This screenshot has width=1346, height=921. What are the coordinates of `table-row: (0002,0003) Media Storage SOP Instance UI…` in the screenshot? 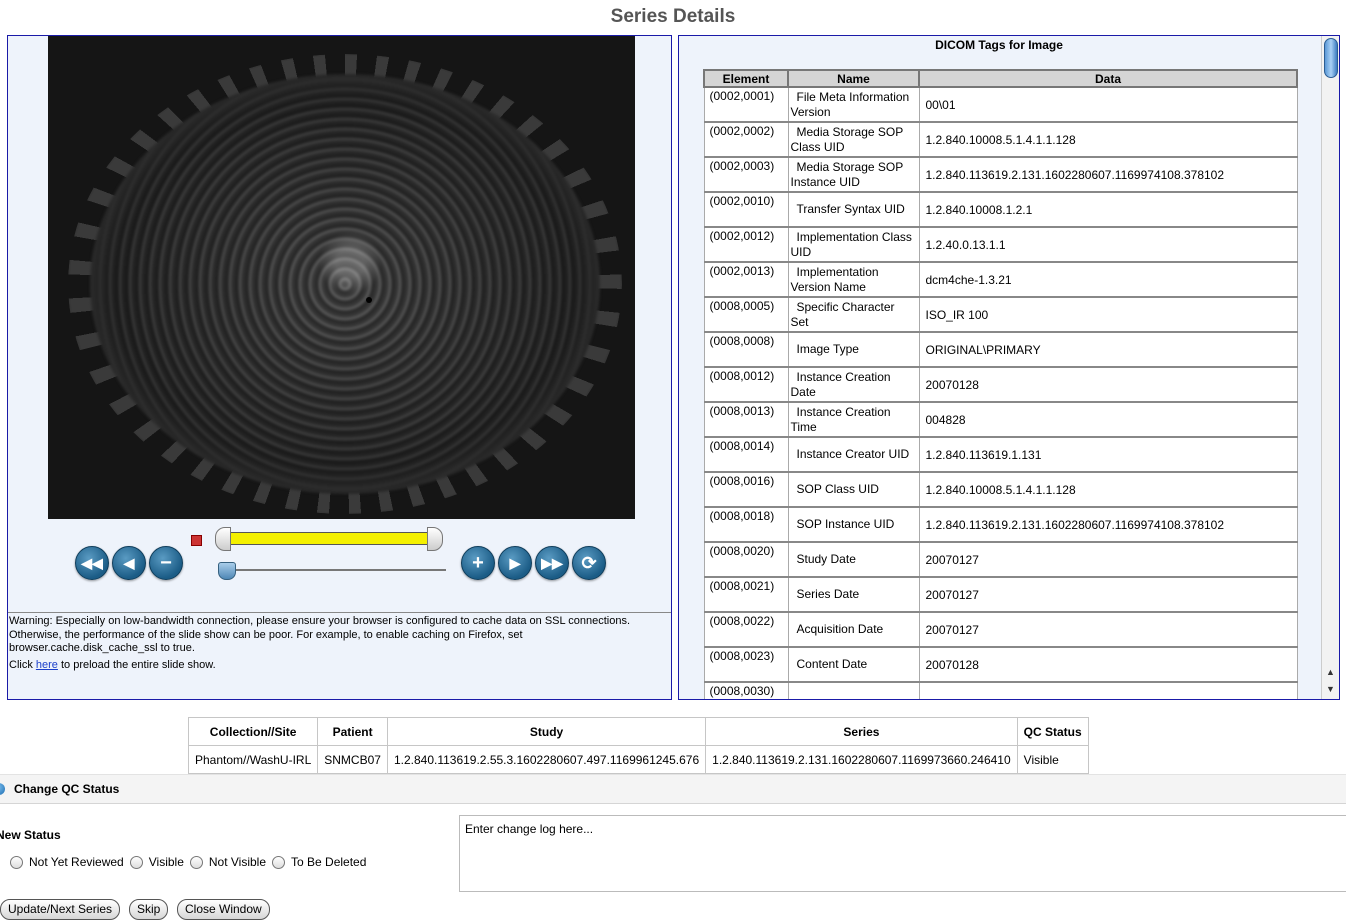 It's located at (1000, 174).